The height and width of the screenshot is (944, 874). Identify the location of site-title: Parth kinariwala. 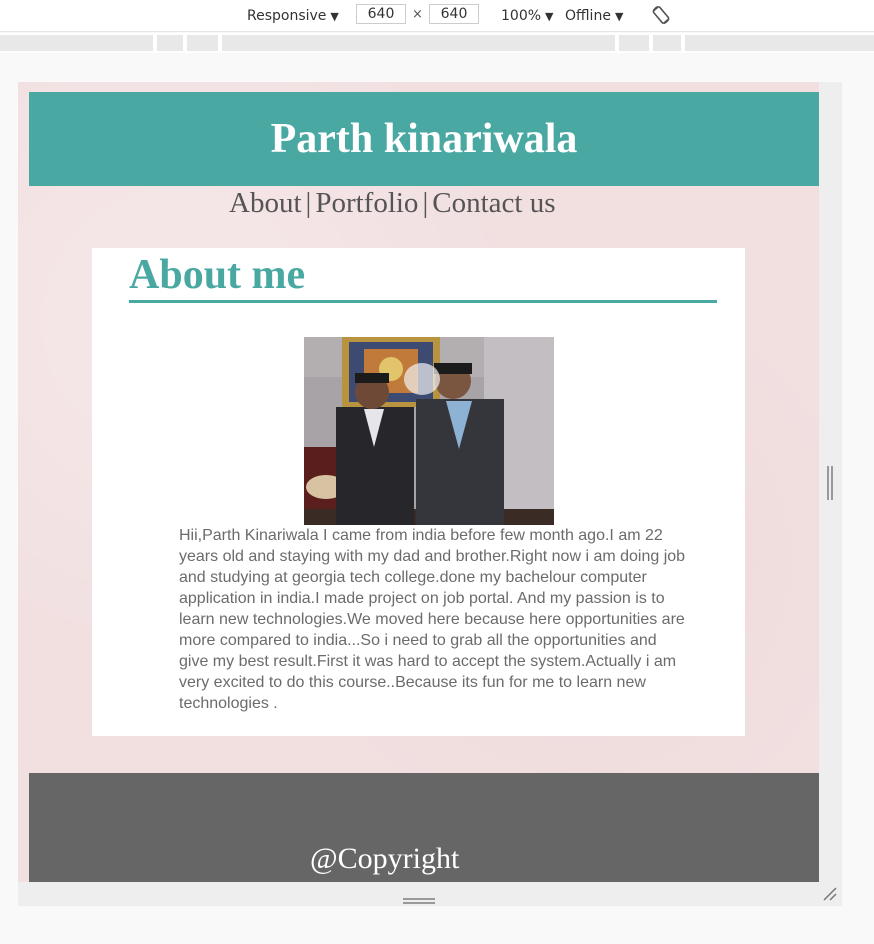
(424, 139).